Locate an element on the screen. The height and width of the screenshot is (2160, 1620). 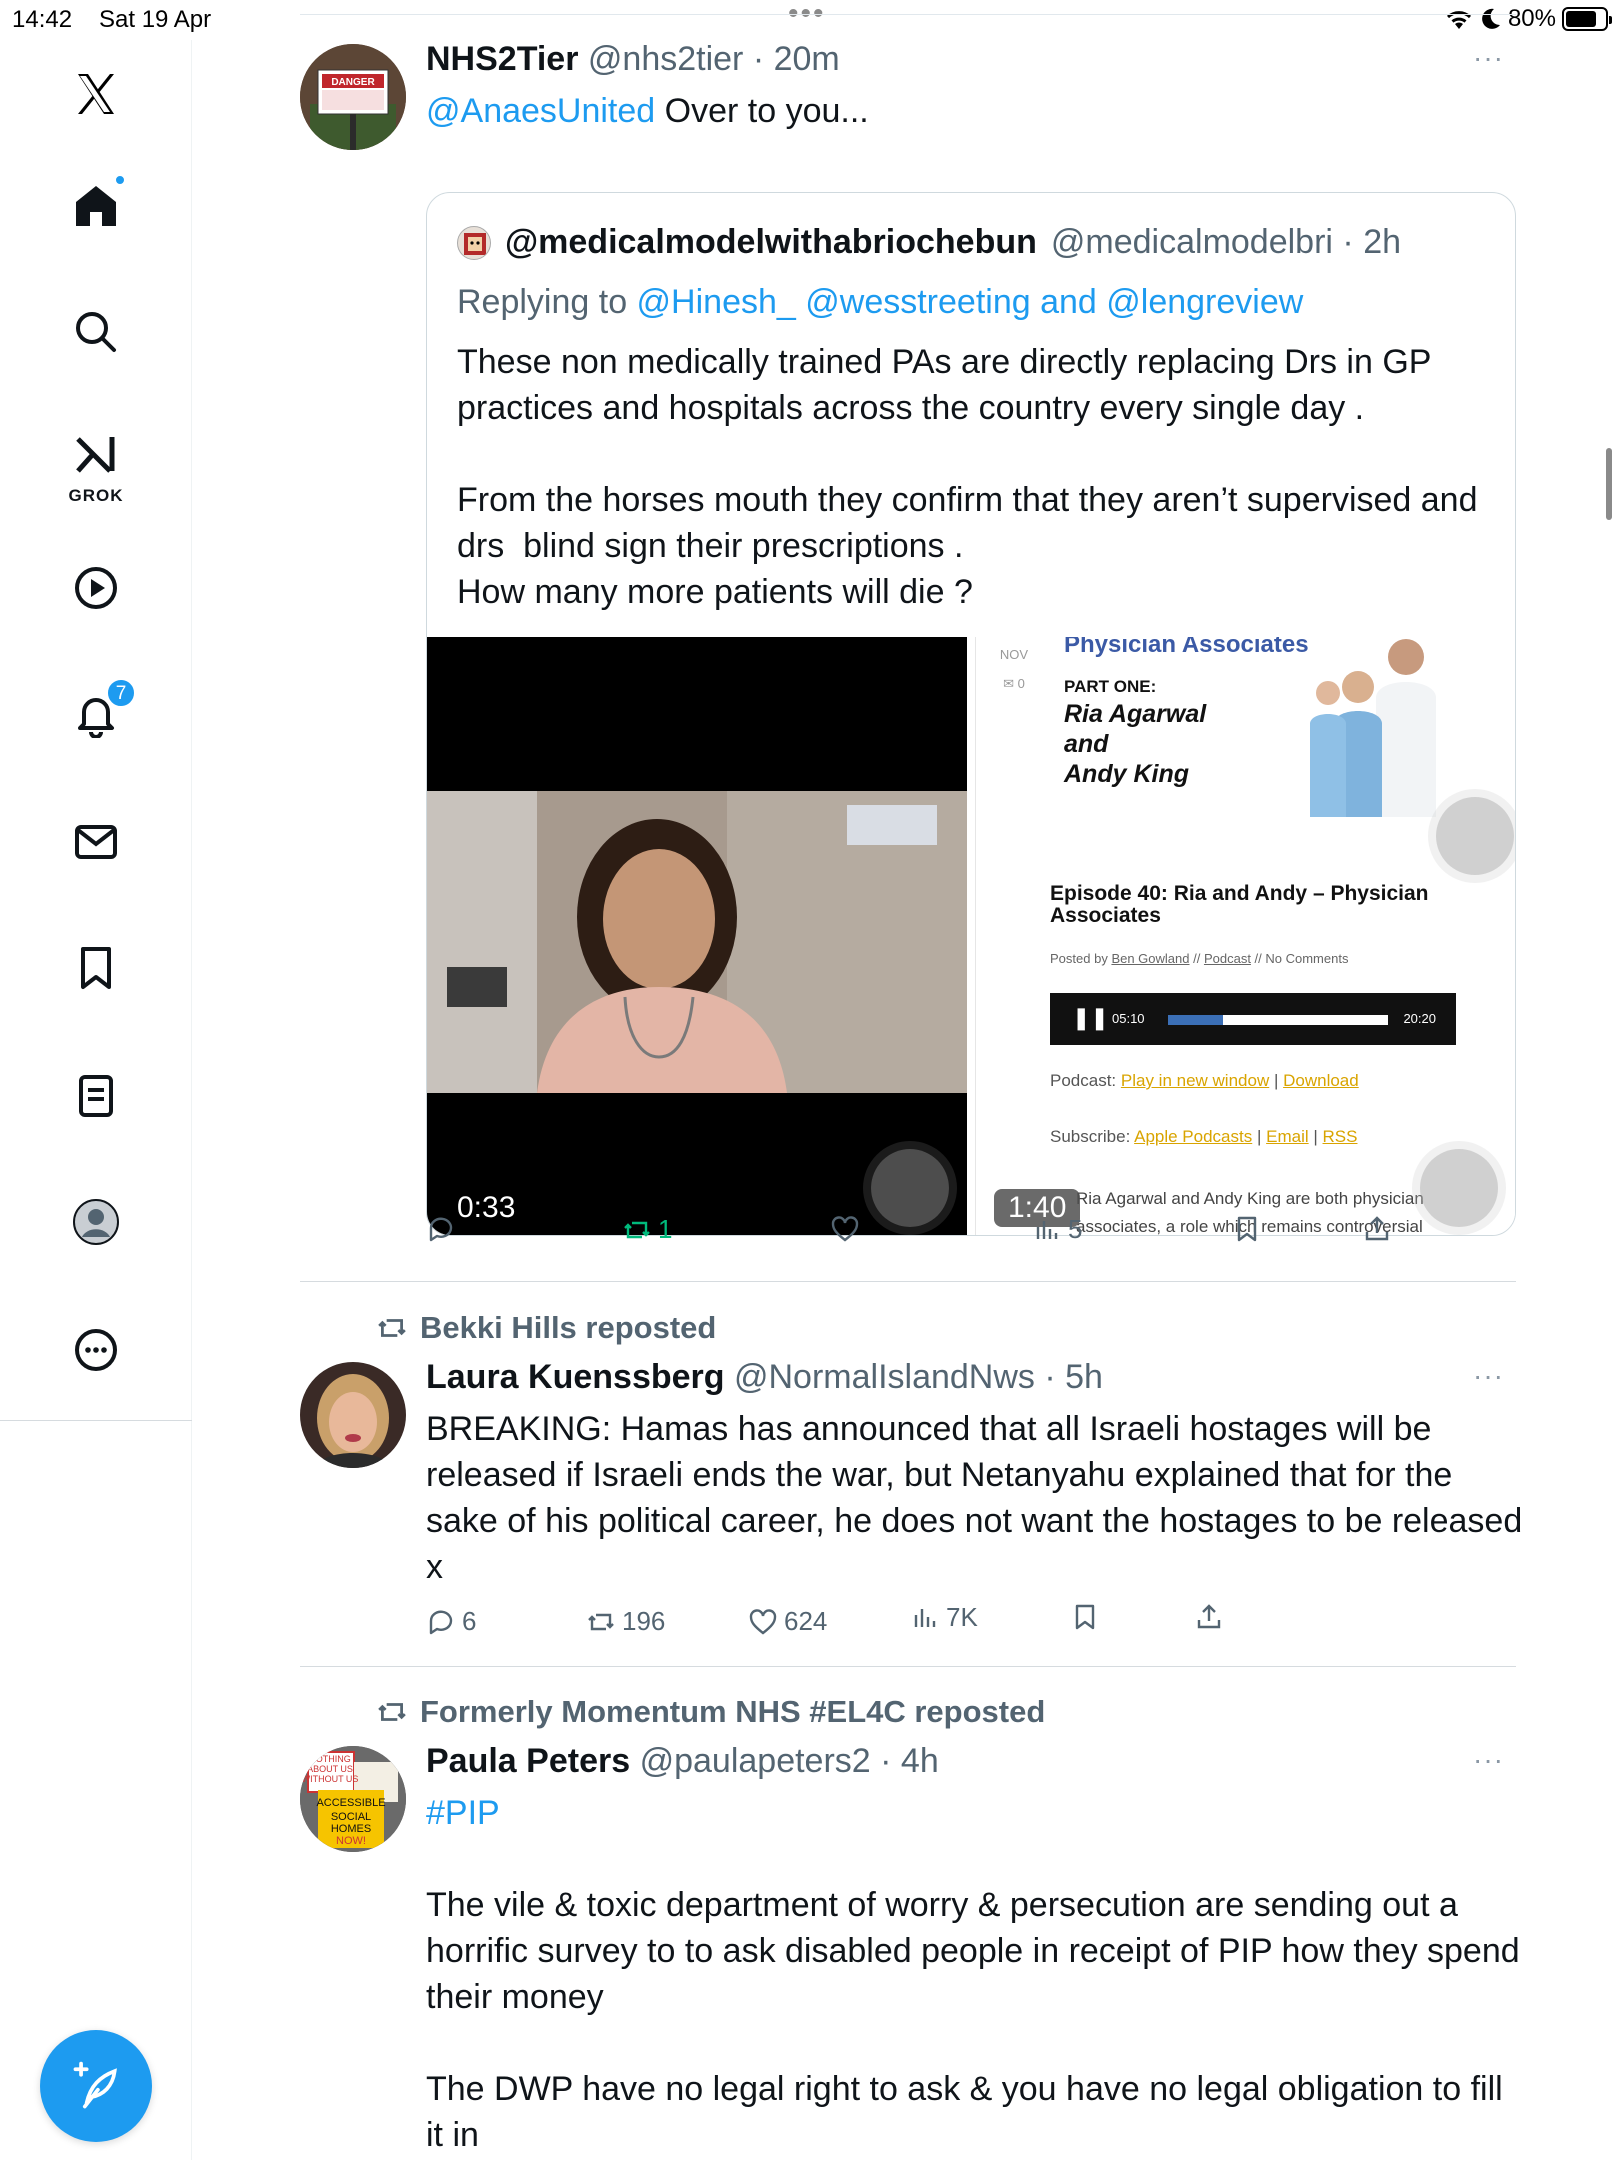
sidebar-divider is located at coordinates (96, 1420).